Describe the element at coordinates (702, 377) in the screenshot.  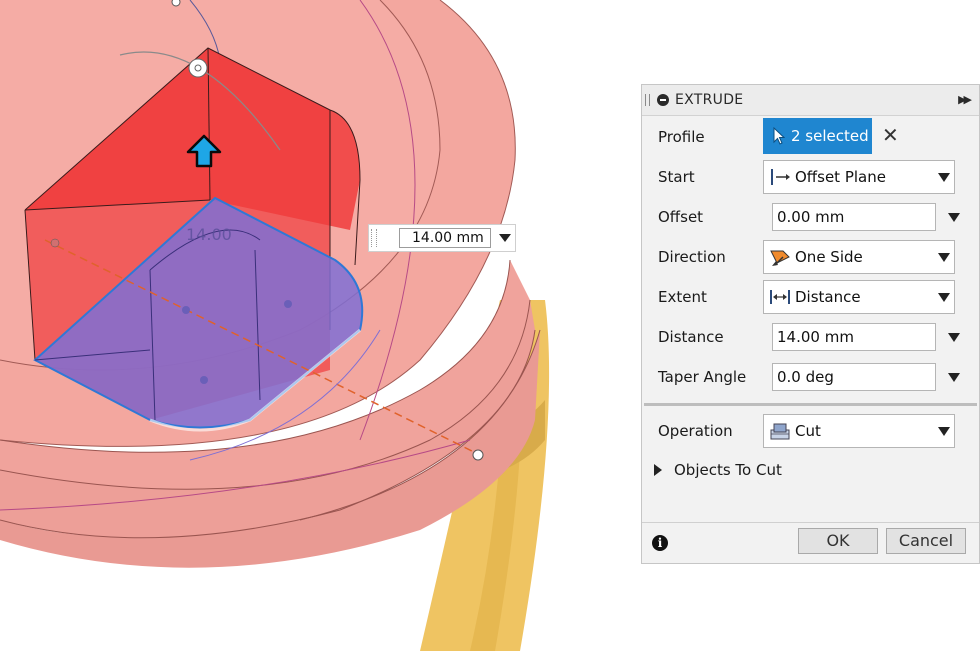
I see `taper-angle-label: Taper Angle` at that location.